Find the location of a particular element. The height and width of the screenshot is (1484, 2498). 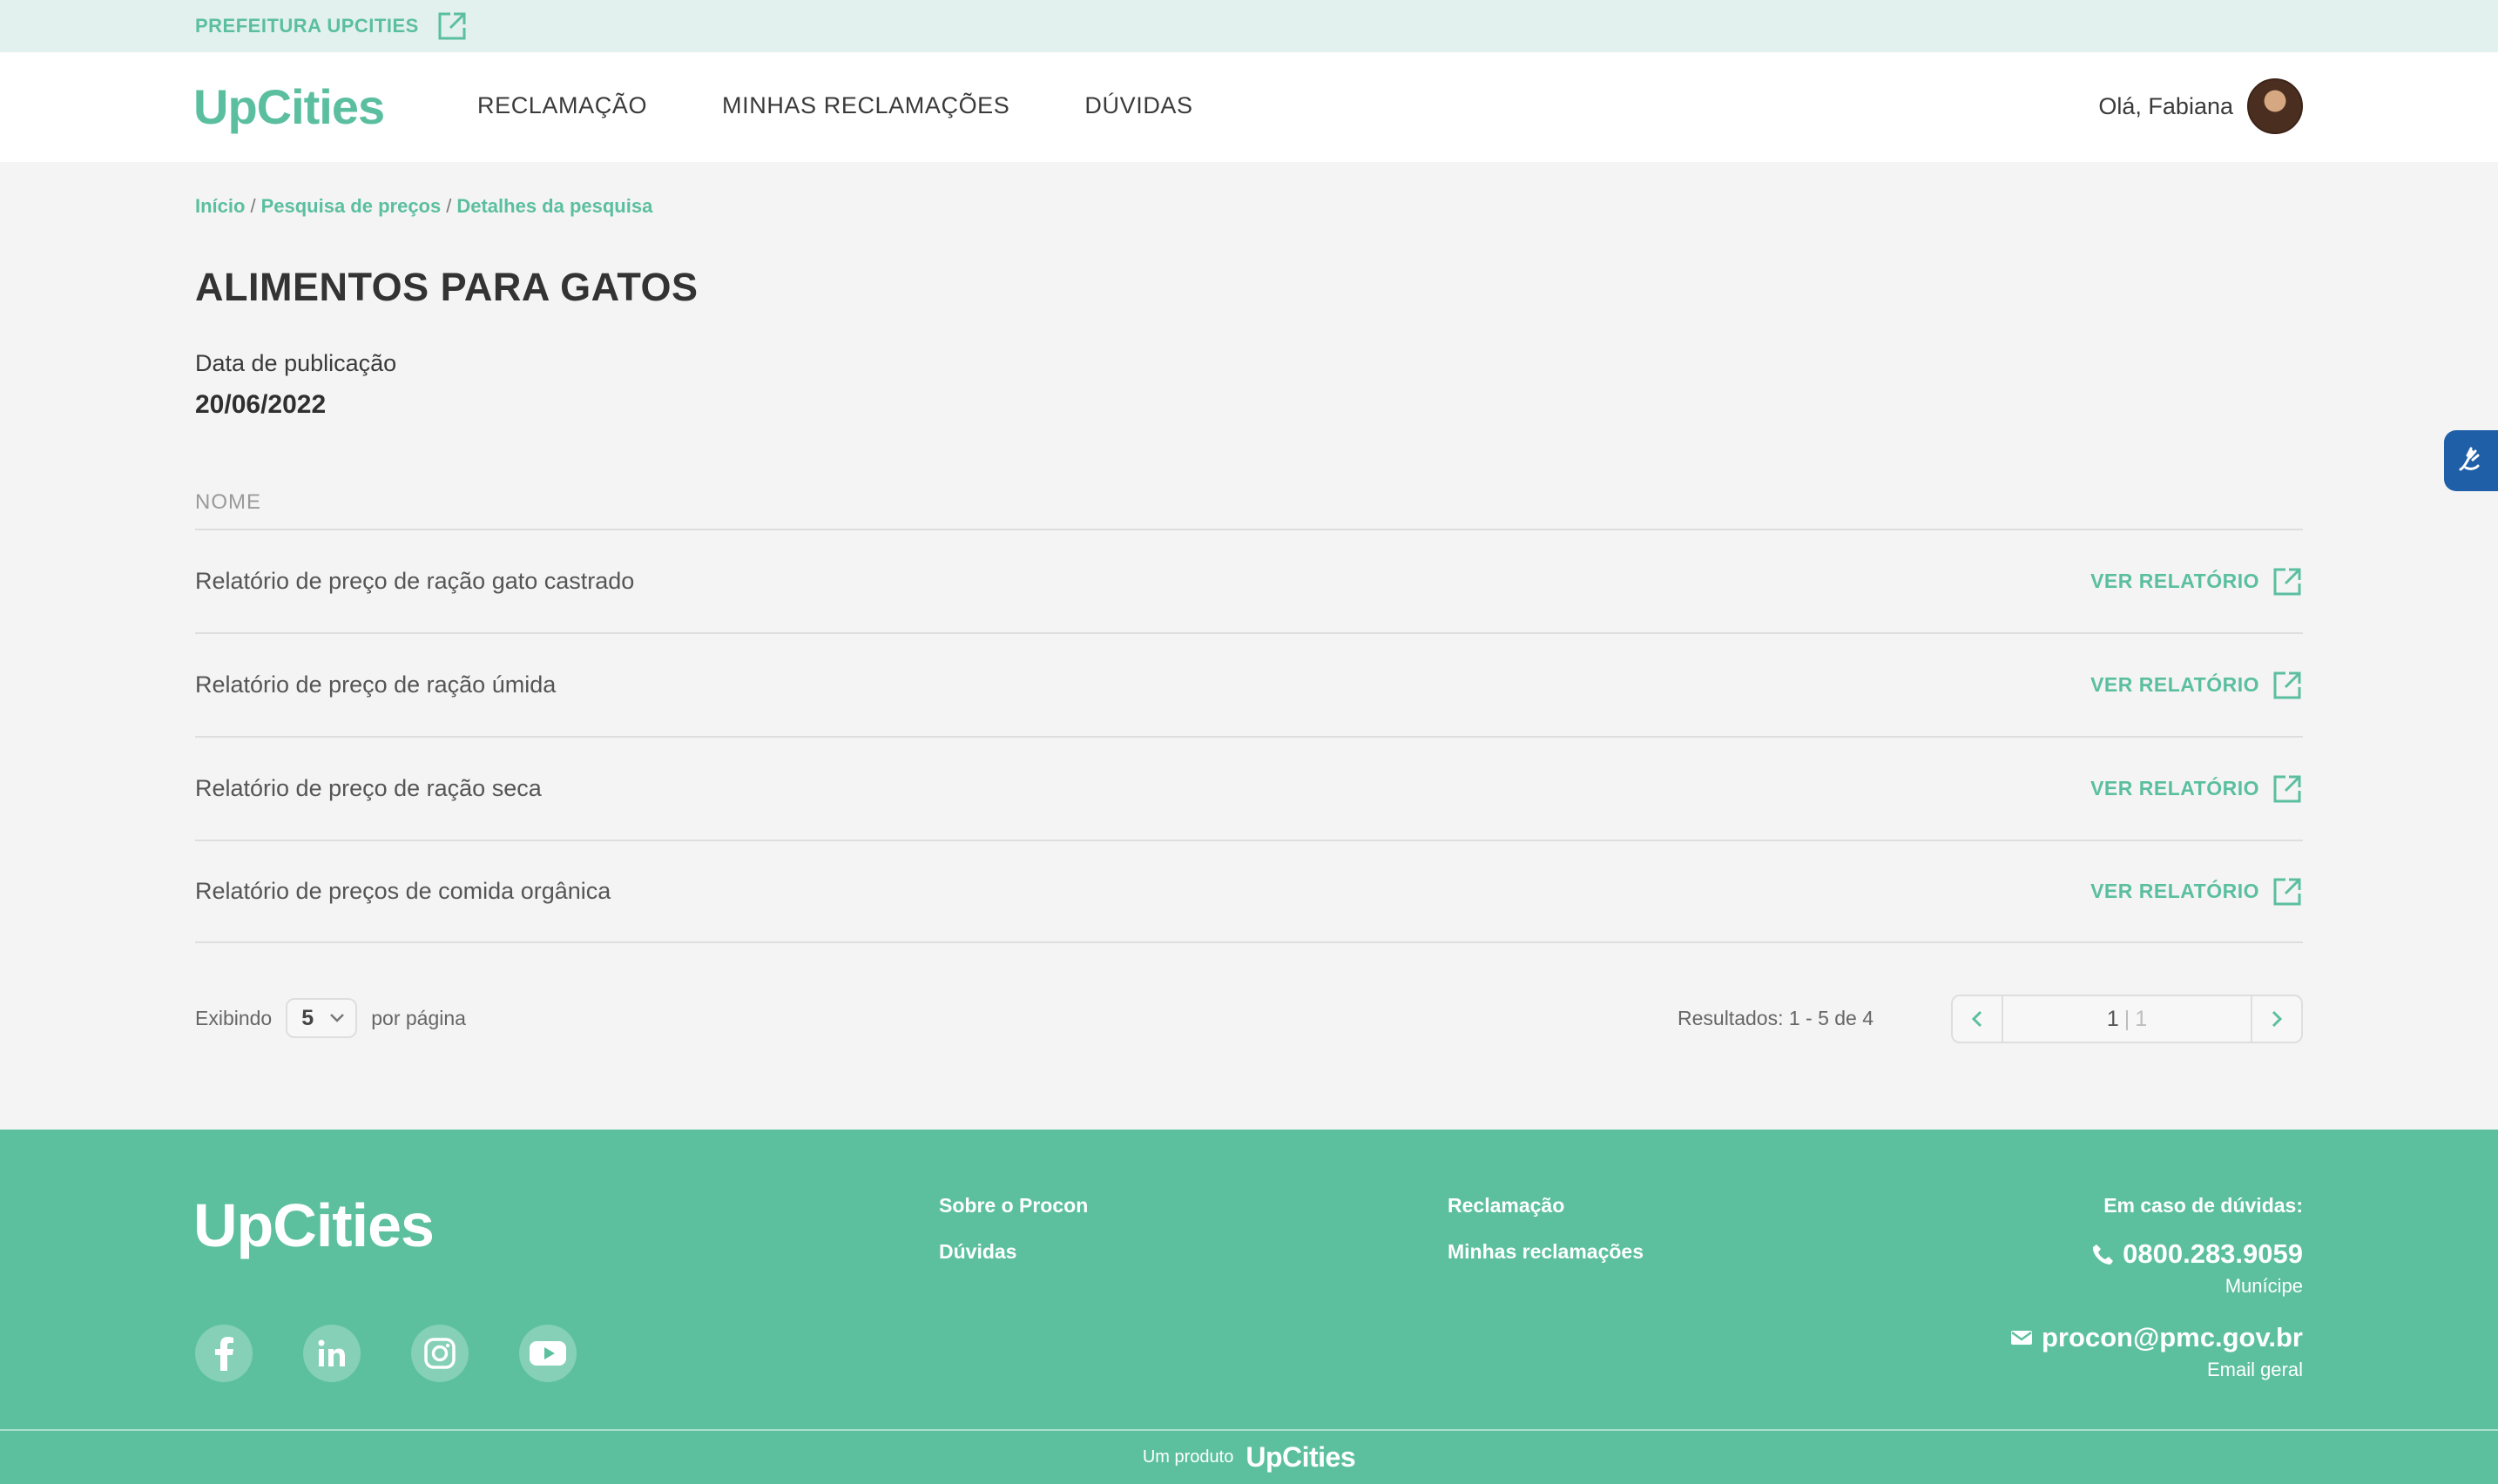

social-links is located at coordinates (386, 1353).